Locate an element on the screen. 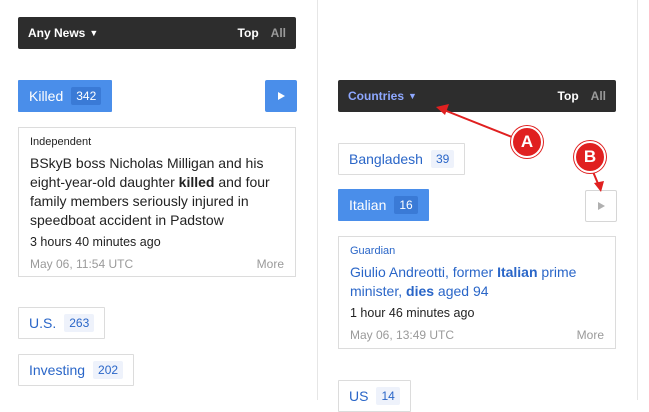 This screenshot has width=649, height=412. annotation-badge-b: B is located at coordinates (590, 157).